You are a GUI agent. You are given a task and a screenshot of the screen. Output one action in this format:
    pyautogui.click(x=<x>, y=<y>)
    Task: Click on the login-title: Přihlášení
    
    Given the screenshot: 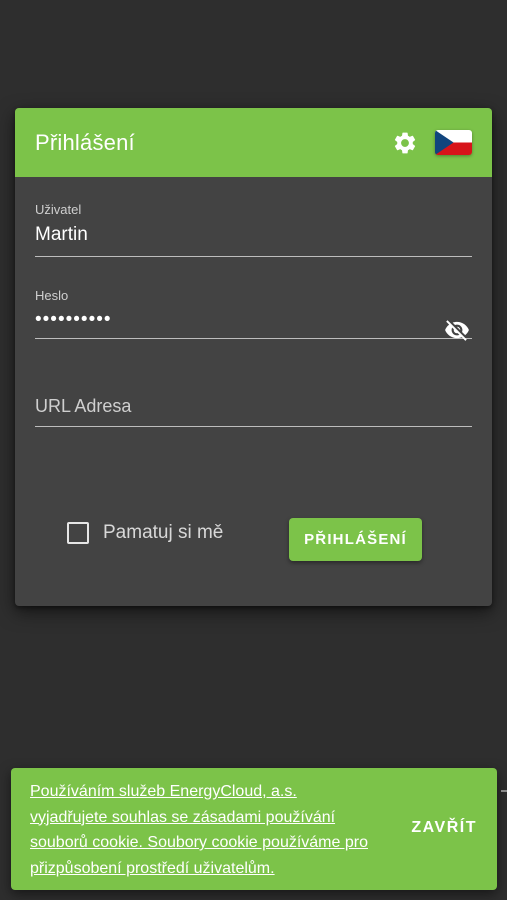 What is the action you would take?
    pyautogui.click(x=85, y=142)
    